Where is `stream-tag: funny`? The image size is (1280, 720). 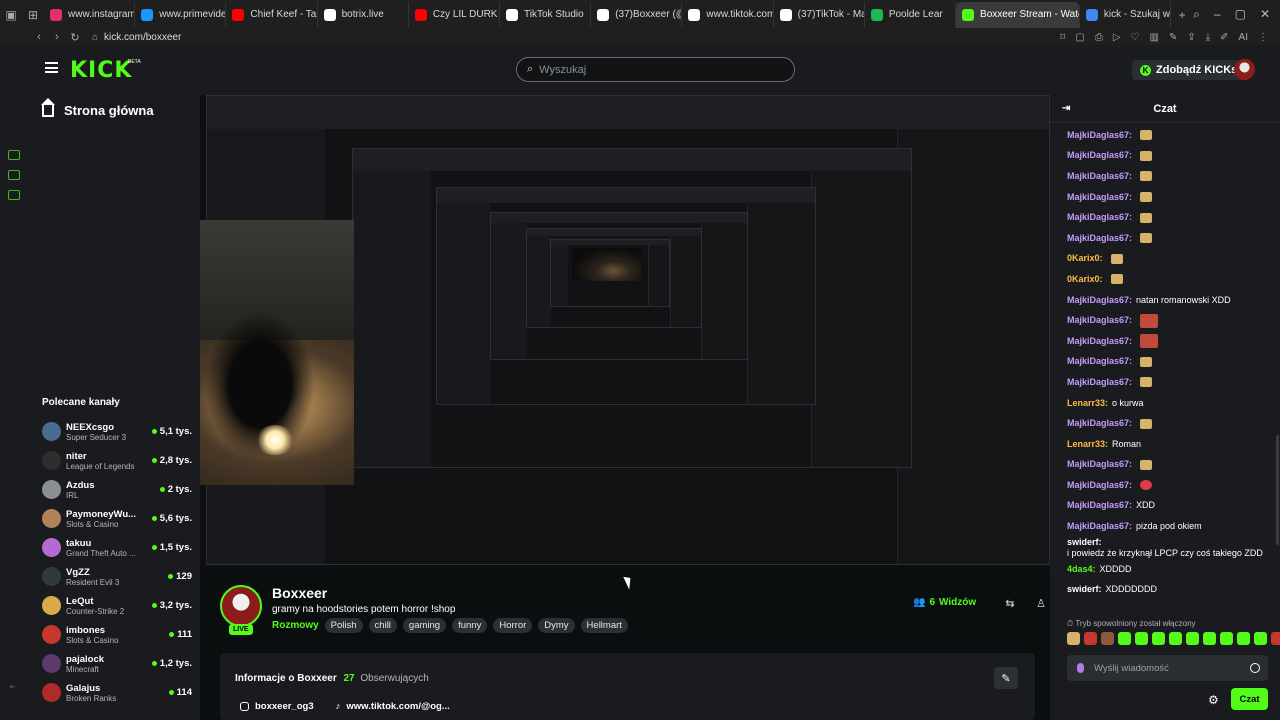 stream-tag: funny is located at coordinates (470, 625).